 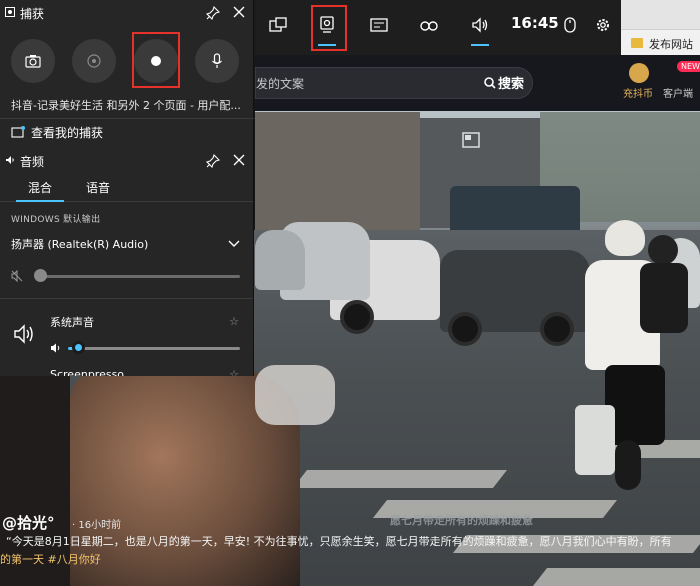 I want to click on audio-widget-button, so click(x=480, y=27).